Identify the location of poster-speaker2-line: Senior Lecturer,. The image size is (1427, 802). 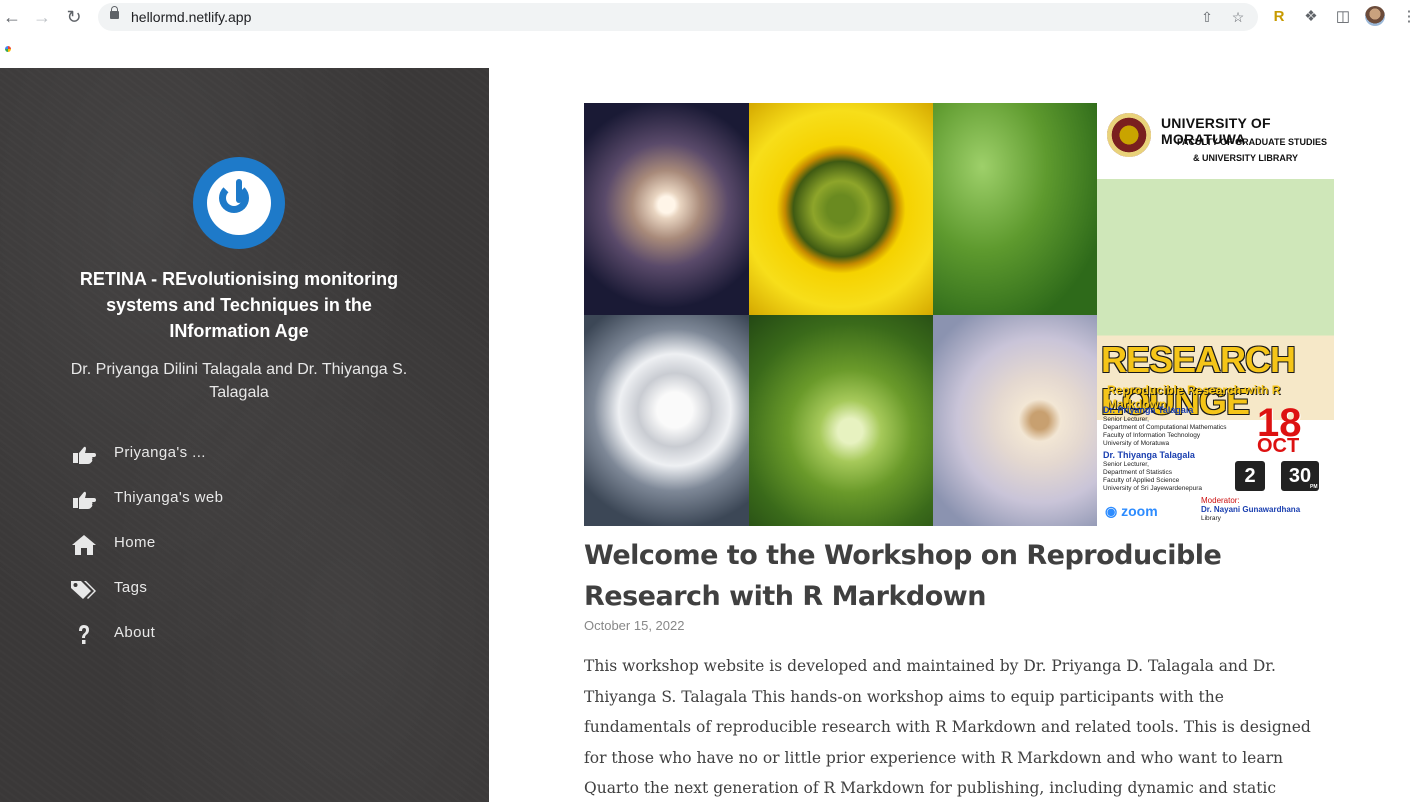
(1126, 464).